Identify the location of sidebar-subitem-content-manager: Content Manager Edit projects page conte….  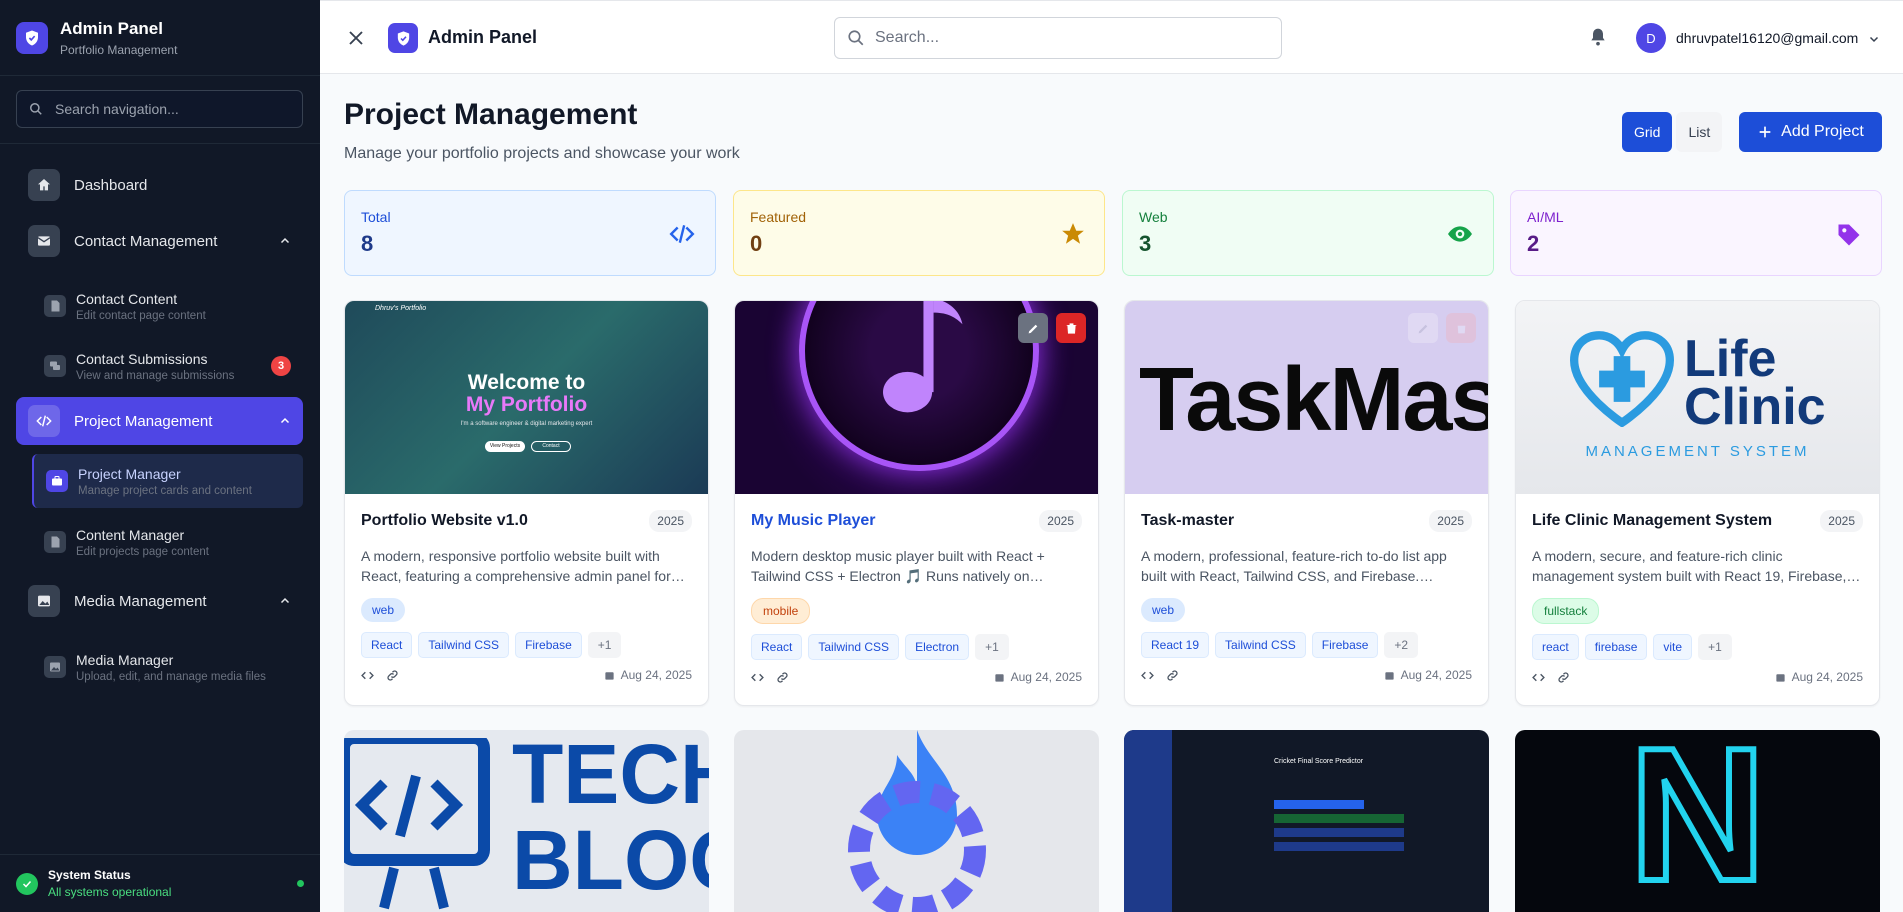
(167, 542).